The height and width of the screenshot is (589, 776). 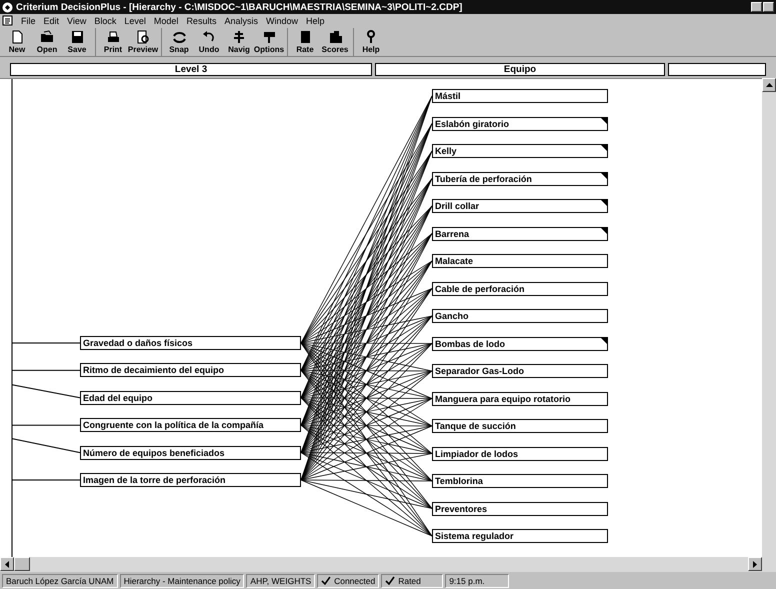 What do you see at coordinates (135, 21) in the screenshot?
I see `menu-item: Level` at bounding box center [135, 21].